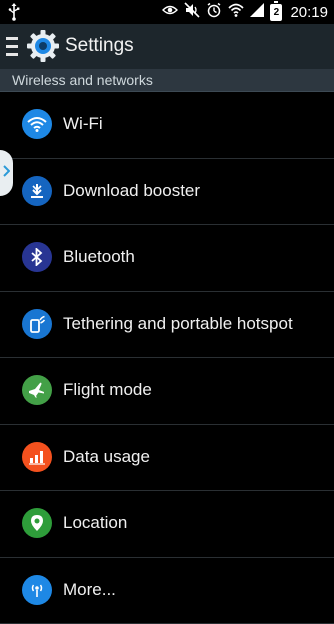  What do you see at coordinates (99, 257) in the screenshot?
I see `settings-item-label: Bluetooth` at bounding box center [99, 257].